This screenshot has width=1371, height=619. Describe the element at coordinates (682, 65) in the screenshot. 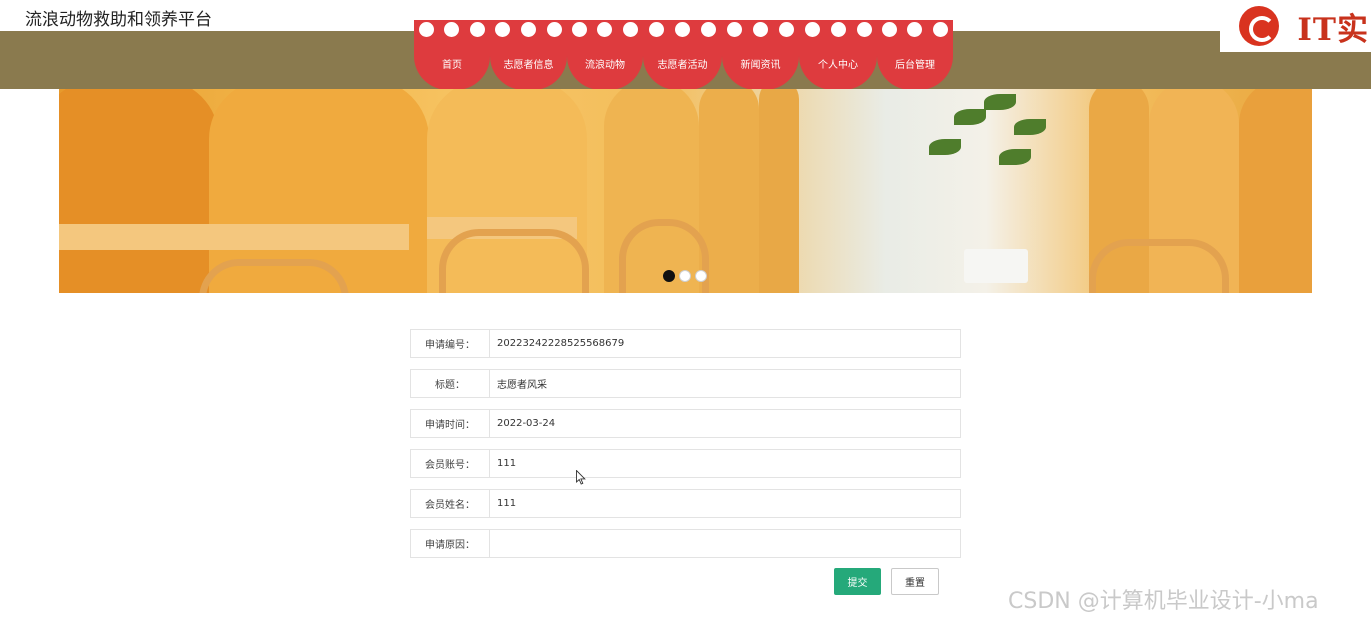

I see `nav-item-label: 志愿者活动` at that location.